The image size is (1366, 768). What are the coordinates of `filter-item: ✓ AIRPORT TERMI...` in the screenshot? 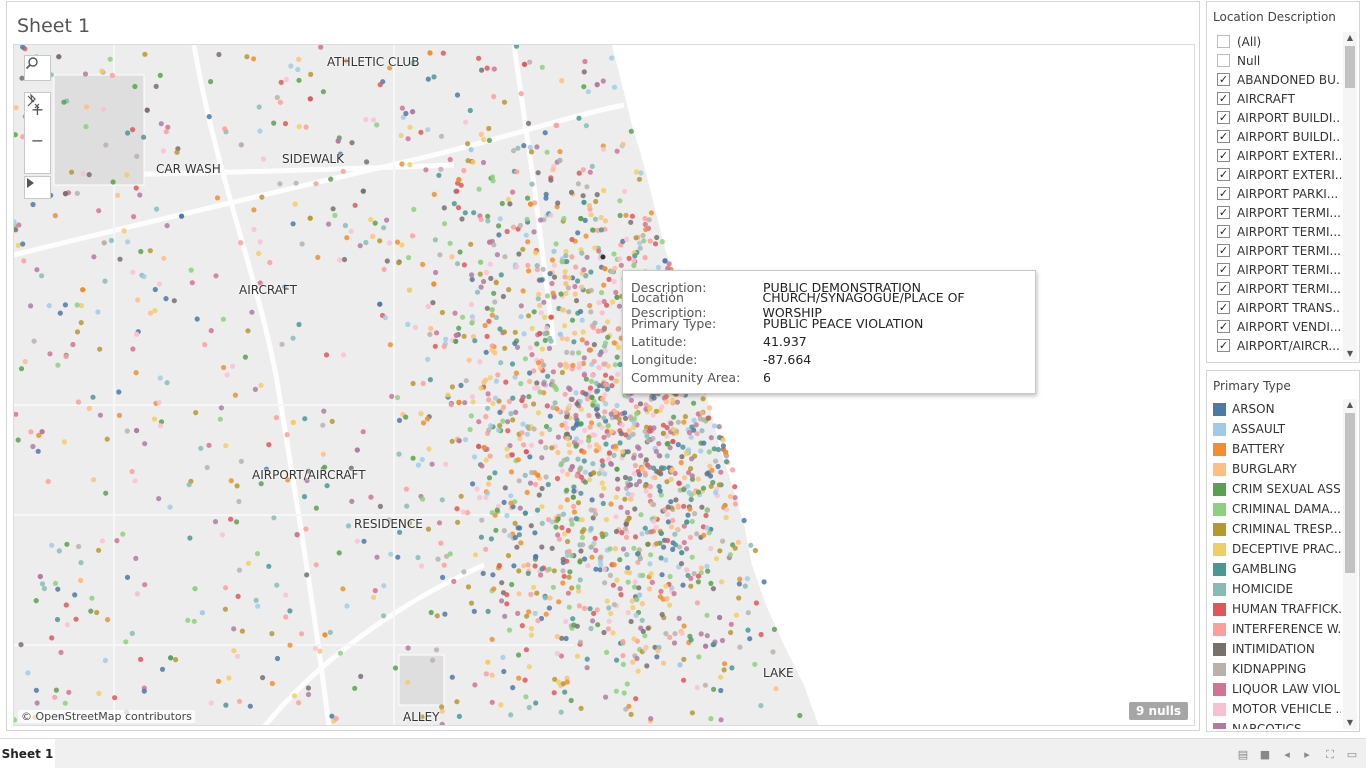 It's located at (1276, 288).